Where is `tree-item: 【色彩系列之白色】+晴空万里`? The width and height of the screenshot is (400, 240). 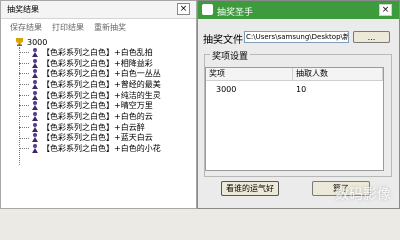 tree-item: 【色彩系列之白色】+晴空万里 is located at coordinates (105, 105).